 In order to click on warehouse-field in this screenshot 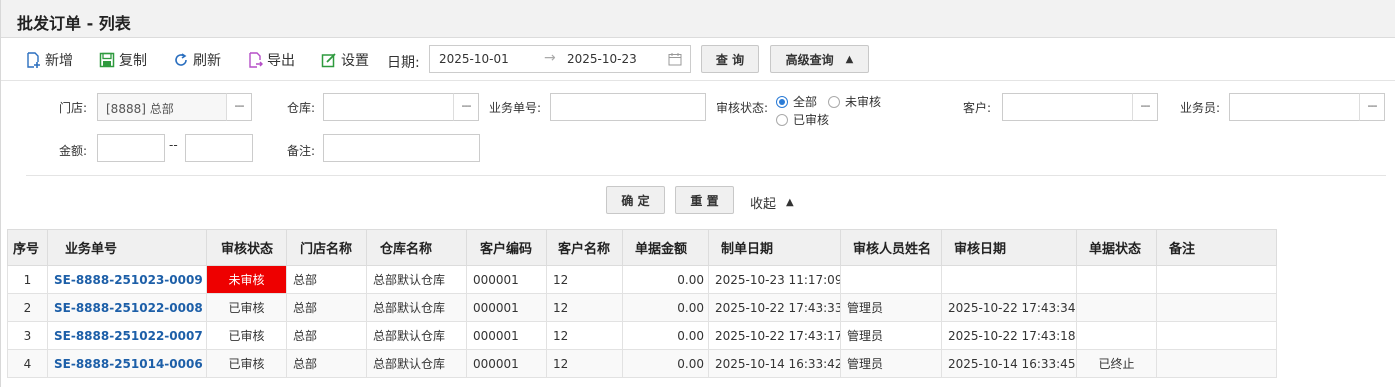, I will do `click(388, 107)`.